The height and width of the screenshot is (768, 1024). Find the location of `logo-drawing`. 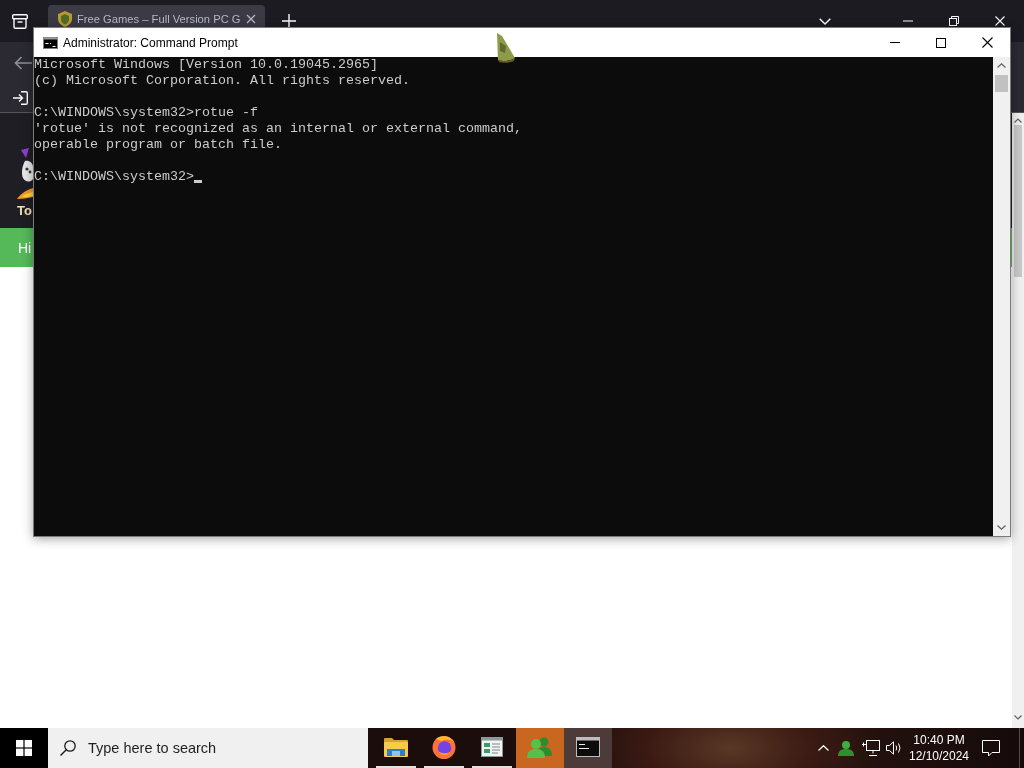

logo-drawing is located at coordinates (25, 174).